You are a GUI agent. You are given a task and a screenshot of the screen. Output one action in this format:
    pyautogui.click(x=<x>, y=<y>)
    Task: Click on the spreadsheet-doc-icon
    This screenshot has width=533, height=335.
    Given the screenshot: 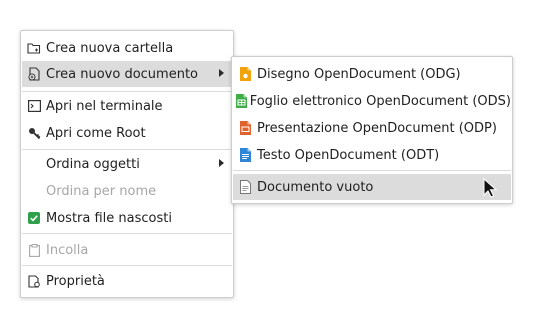 What is the action you would take?
    pyautogui.click(x=241, y=101)
    